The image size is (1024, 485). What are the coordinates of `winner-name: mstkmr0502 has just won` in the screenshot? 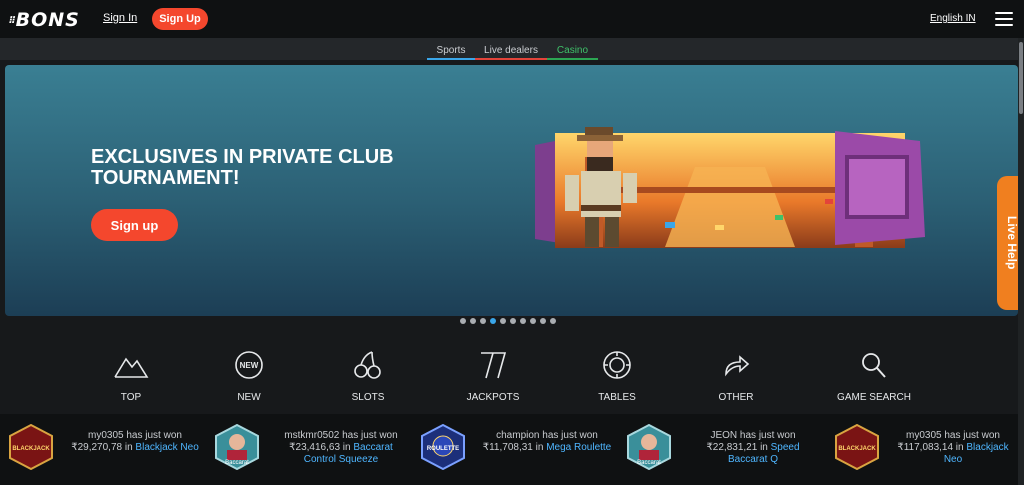 It's located at (341, 435).